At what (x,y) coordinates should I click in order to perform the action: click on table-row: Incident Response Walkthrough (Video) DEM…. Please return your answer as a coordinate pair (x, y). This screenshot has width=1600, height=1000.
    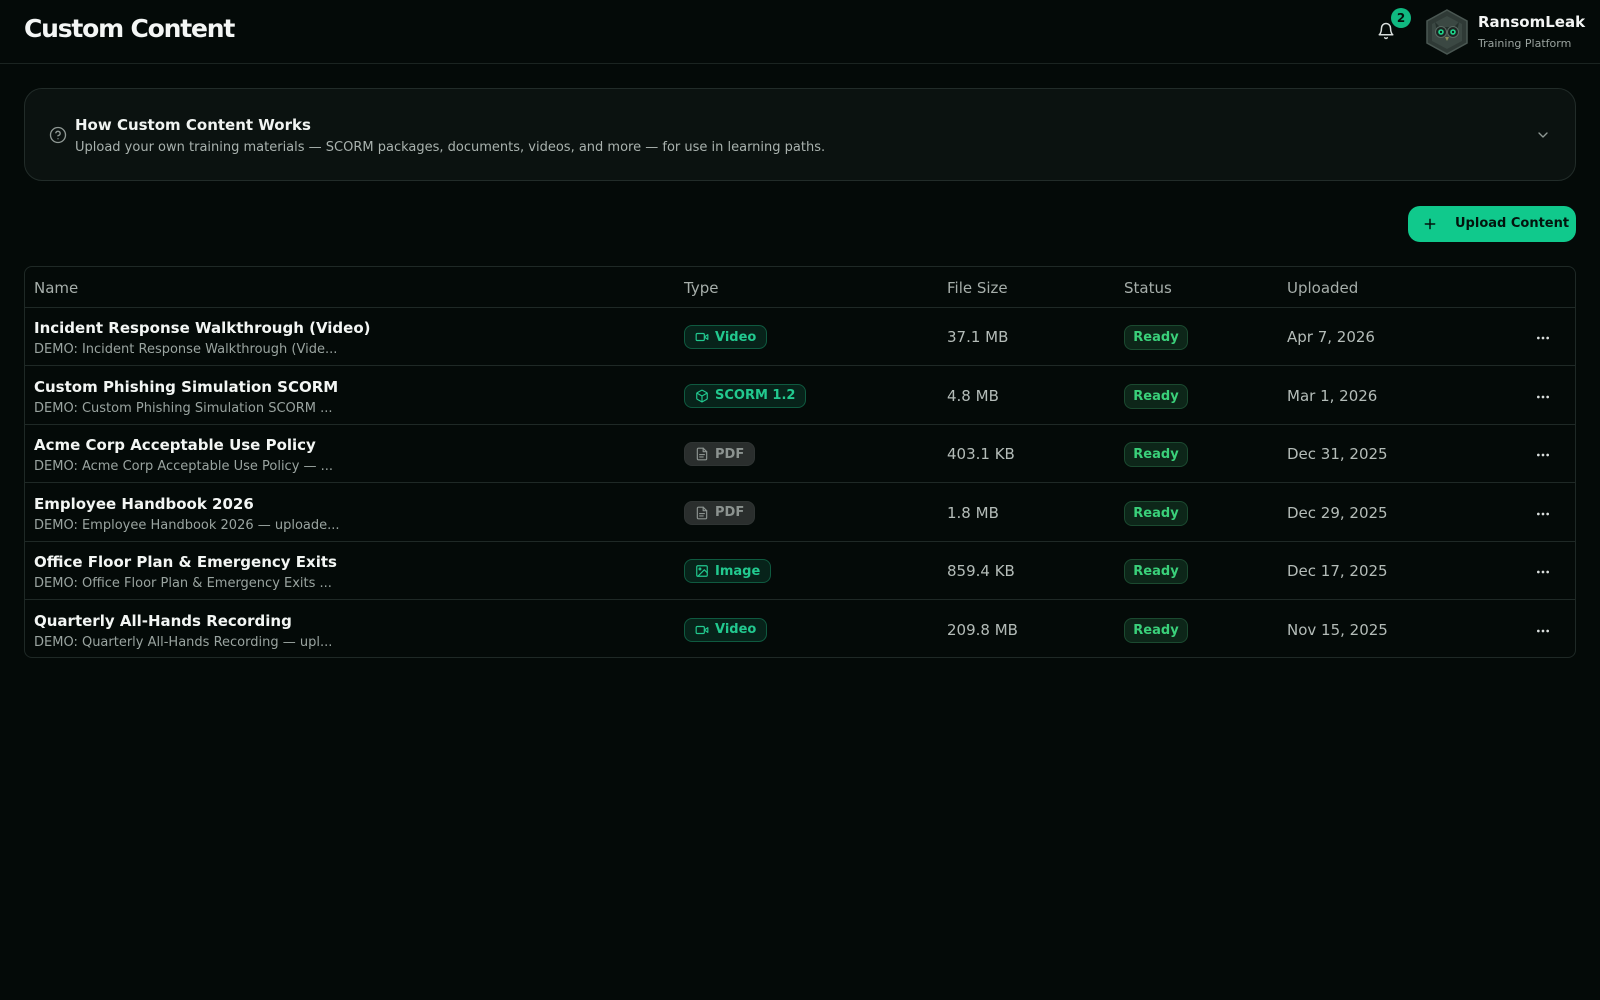
    Looking at the image, I should click on (800, 337).